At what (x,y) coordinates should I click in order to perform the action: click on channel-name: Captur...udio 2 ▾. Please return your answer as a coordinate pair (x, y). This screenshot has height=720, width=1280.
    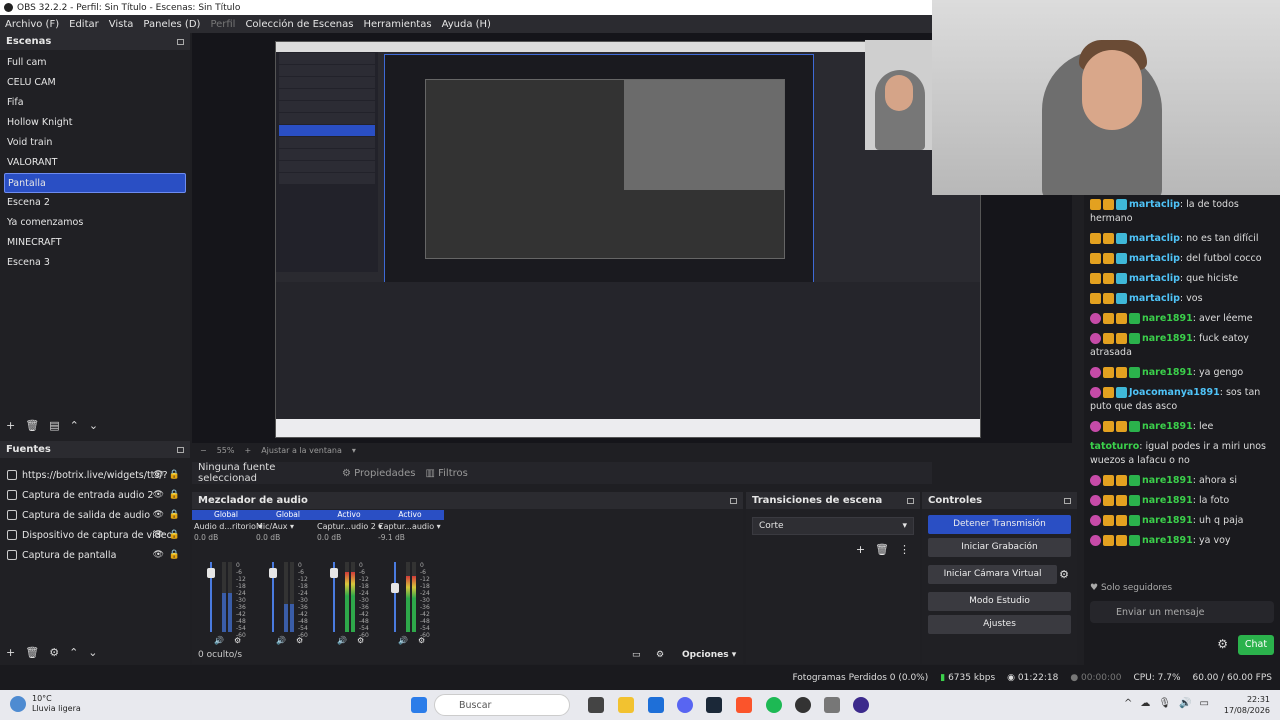
    Looking at the image, I should click on (349, 526).